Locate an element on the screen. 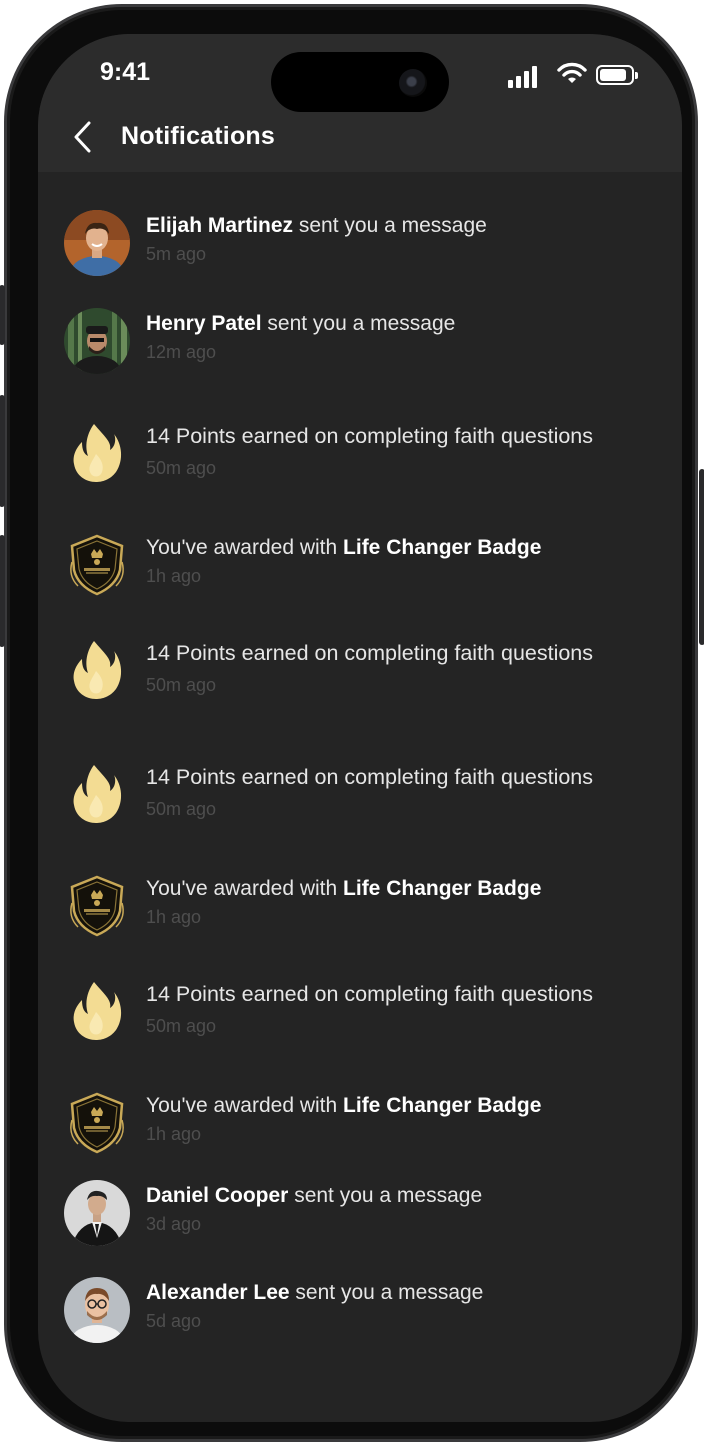 This screenshot has height=1448, width=704. notification-time: 5m ago is located at coordinates (176, 254).